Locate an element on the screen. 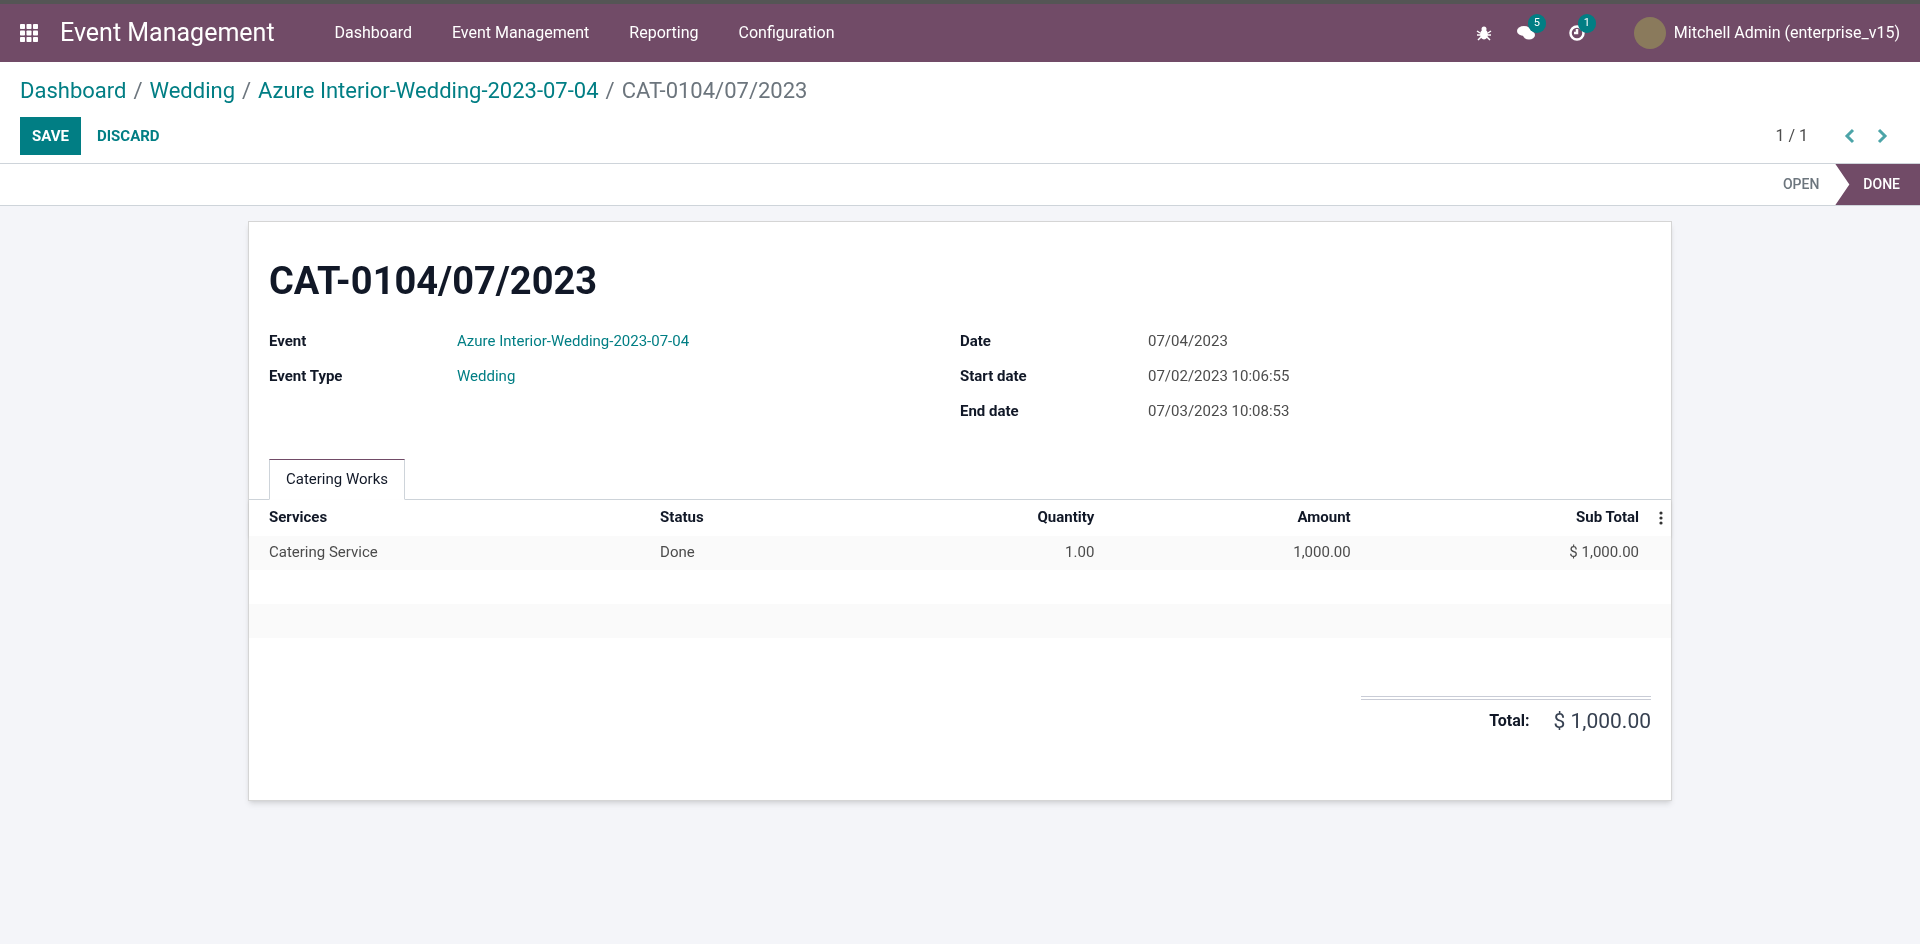 This screenshot has height=944, width=1920. bug-icon is located at coordinates (1483, 33).